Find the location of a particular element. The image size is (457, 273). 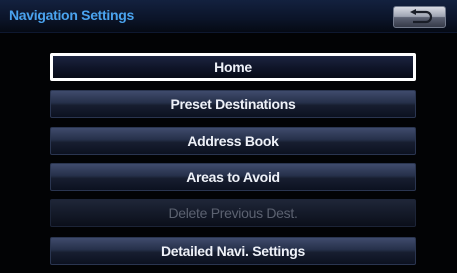

back-arrow-icon is located at coordinates (421, 16).